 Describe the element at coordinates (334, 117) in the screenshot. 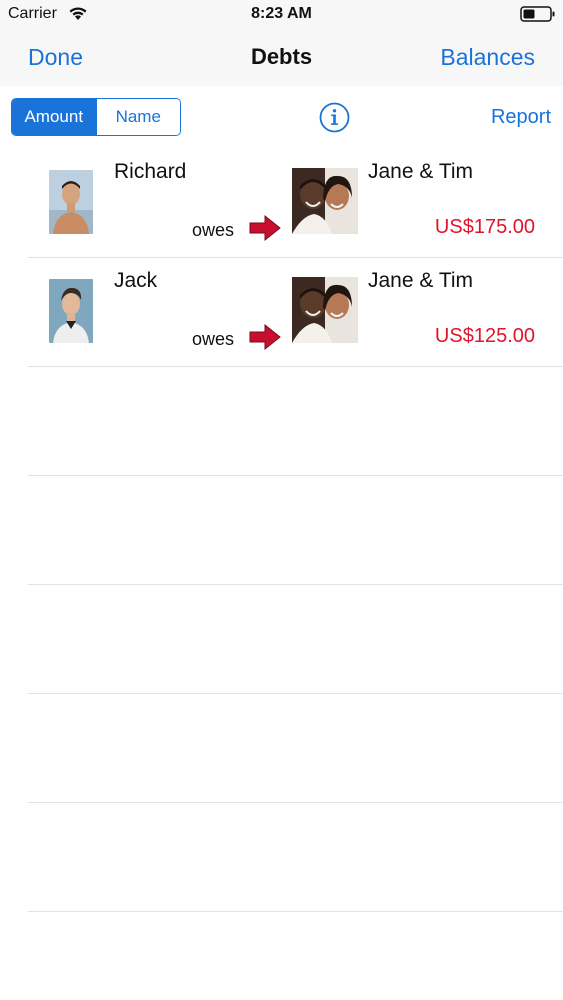

I see `info-icon` at that location.